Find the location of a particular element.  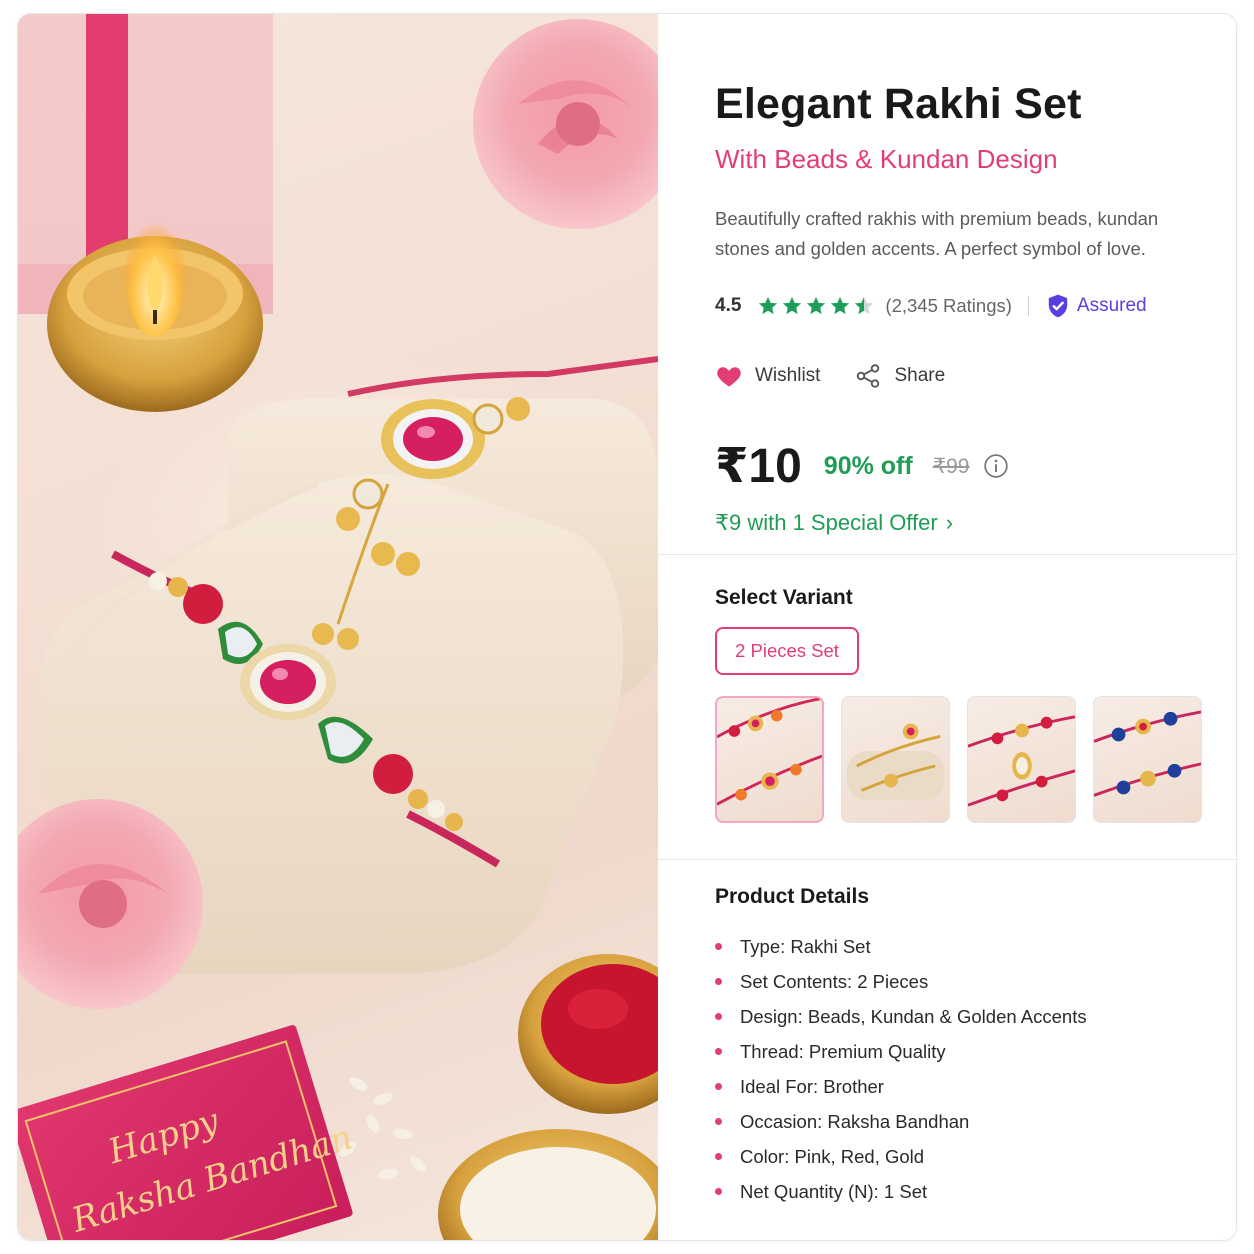

price-row: ₹10 90% off ₹99 is located at coordinates (862, 466).